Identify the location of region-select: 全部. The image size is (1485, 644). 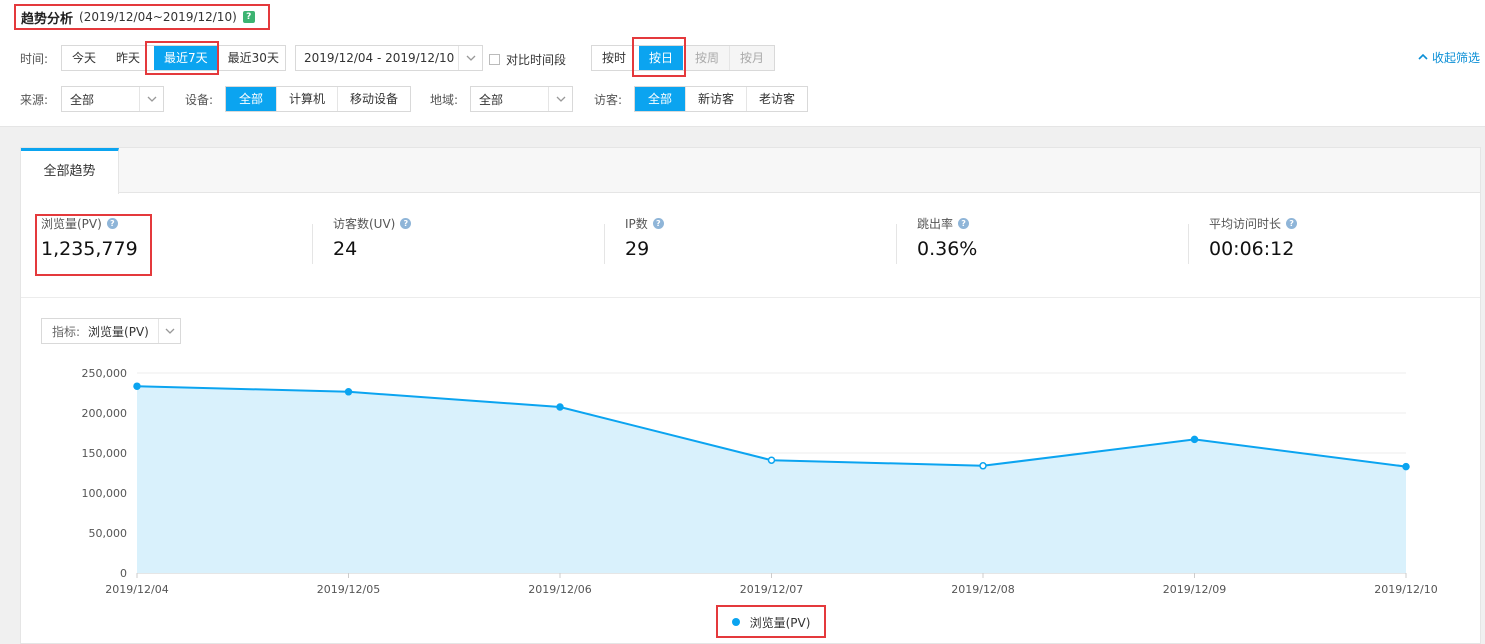
(521, 99).